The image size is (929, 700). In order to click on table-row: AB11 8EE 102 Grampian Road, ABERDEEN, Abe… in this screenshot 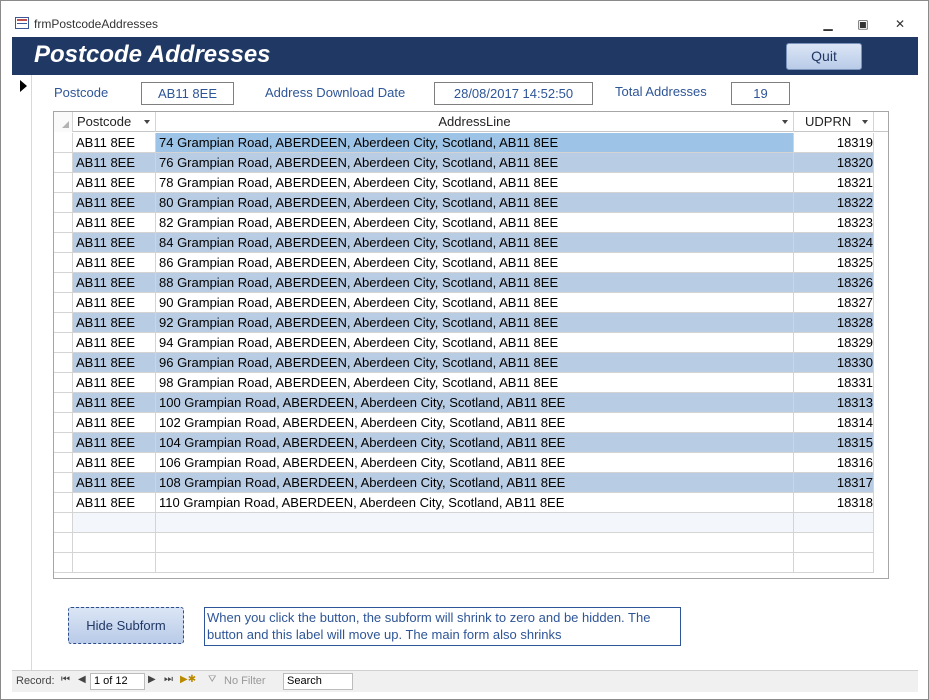, I will do `click(471, 423)`.